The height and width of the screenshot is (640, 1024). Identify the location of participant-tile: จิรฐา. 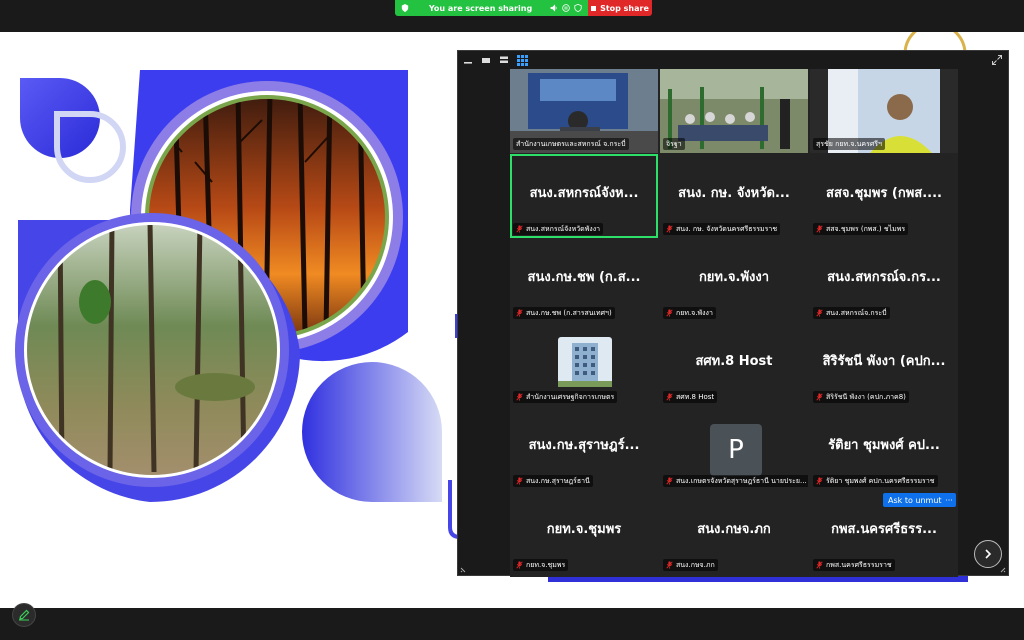
(734, 111).